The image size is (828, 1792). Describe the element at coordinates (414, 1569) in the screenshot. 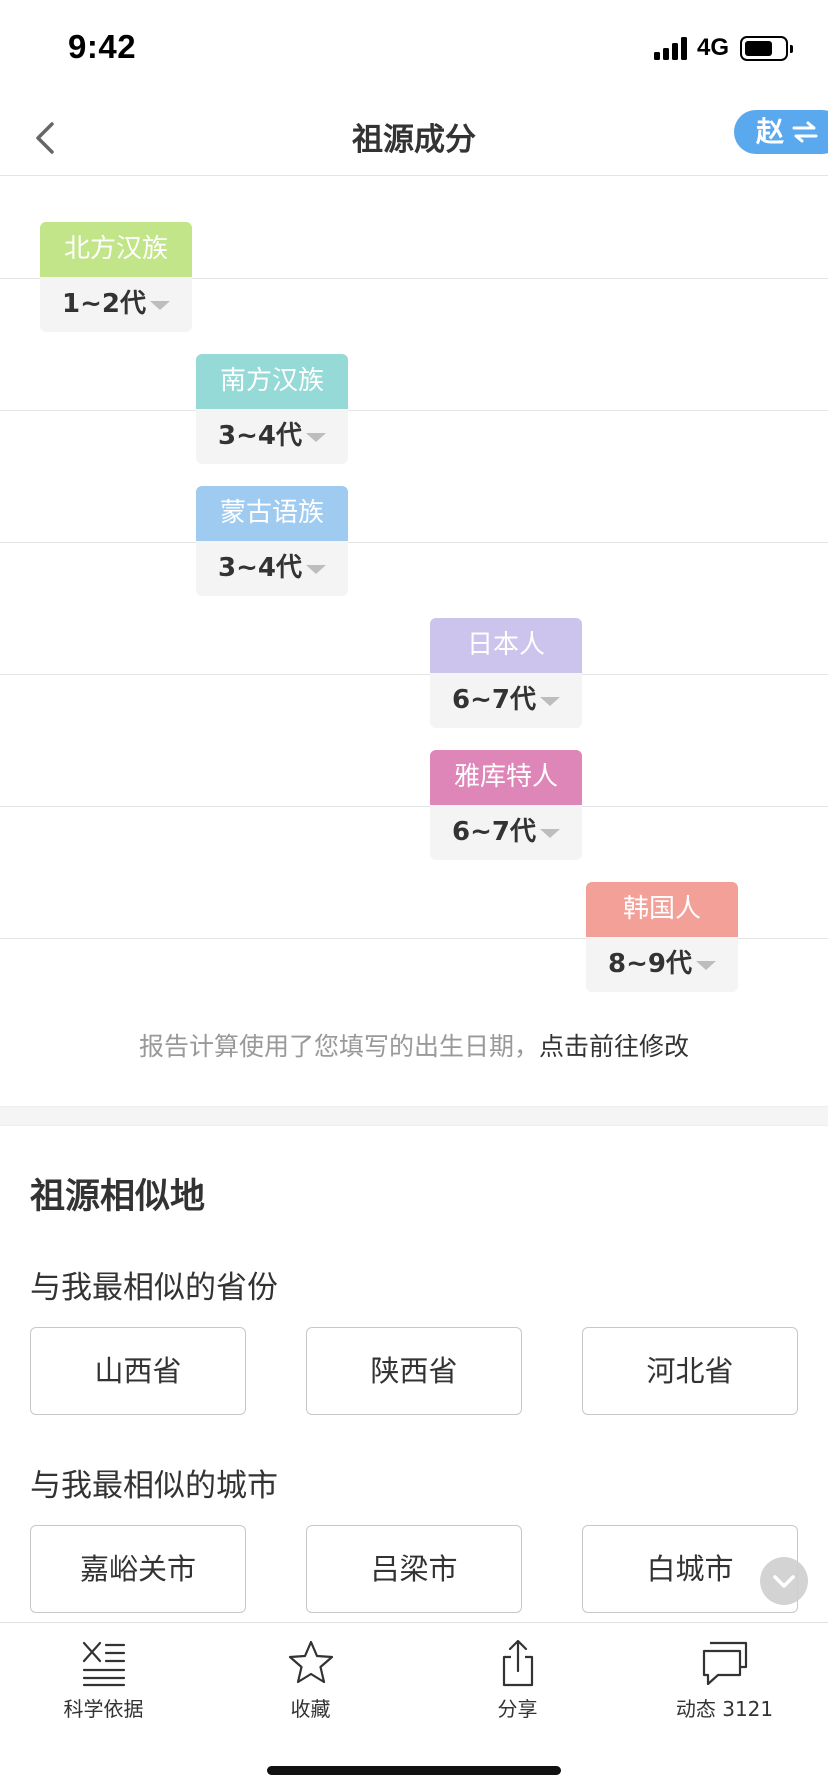

I see `city-option: 吕梁市` at that location.